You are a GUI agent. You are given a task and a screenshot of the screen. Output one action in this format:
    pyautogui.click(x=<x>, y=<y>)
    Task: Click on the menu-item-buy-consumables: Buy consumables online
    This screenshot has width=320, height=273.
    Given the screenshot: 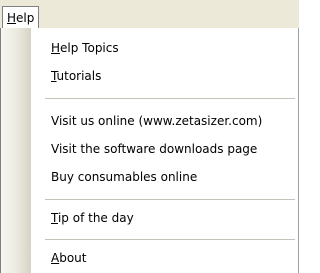 What is the action you would take?
    pyautogui.click(x=124, y=177)
    